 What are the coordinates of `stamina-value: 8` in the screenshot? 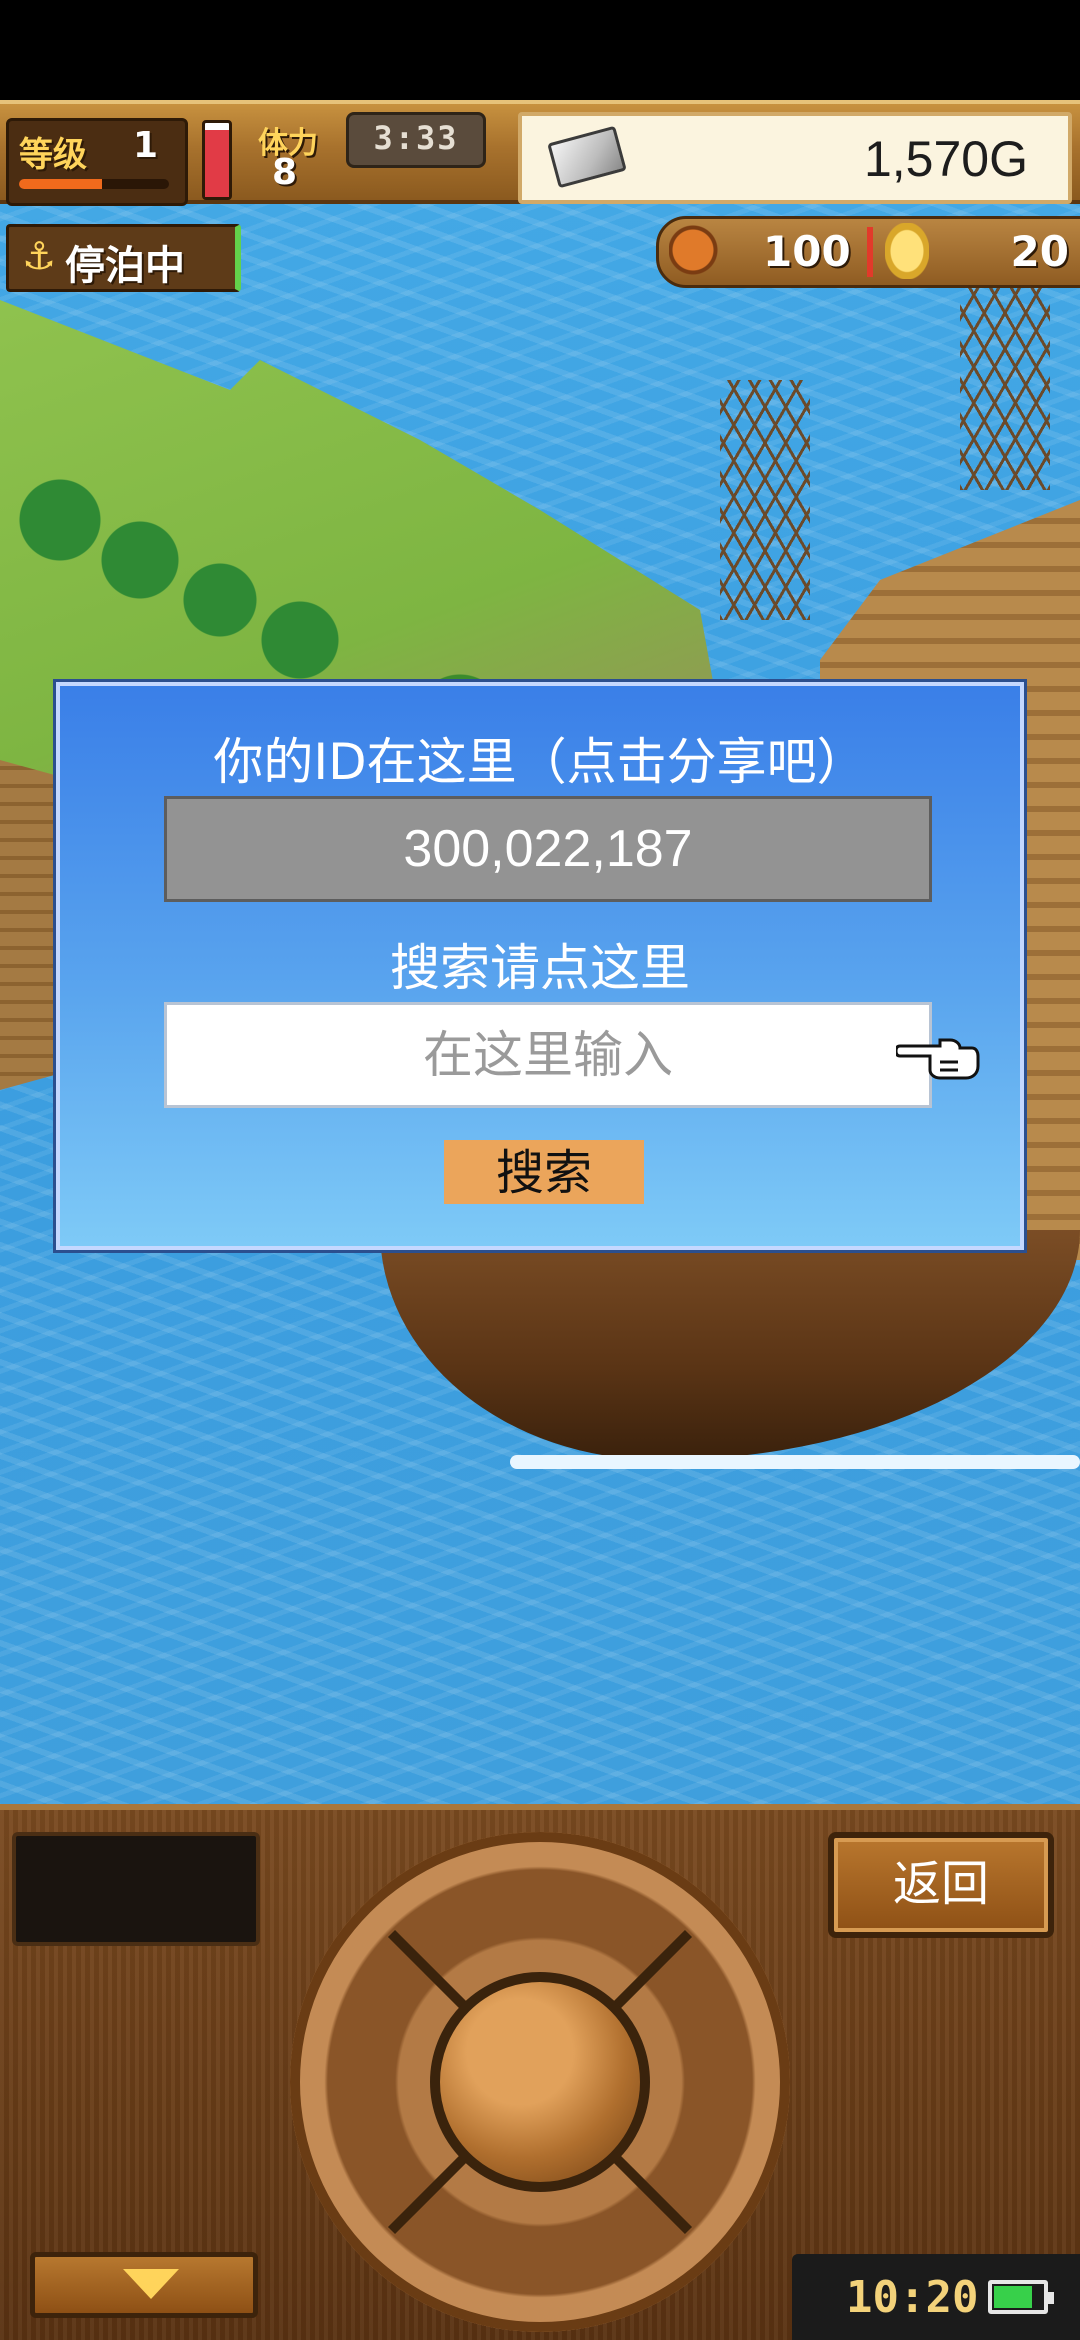 It's located at (285, 172).